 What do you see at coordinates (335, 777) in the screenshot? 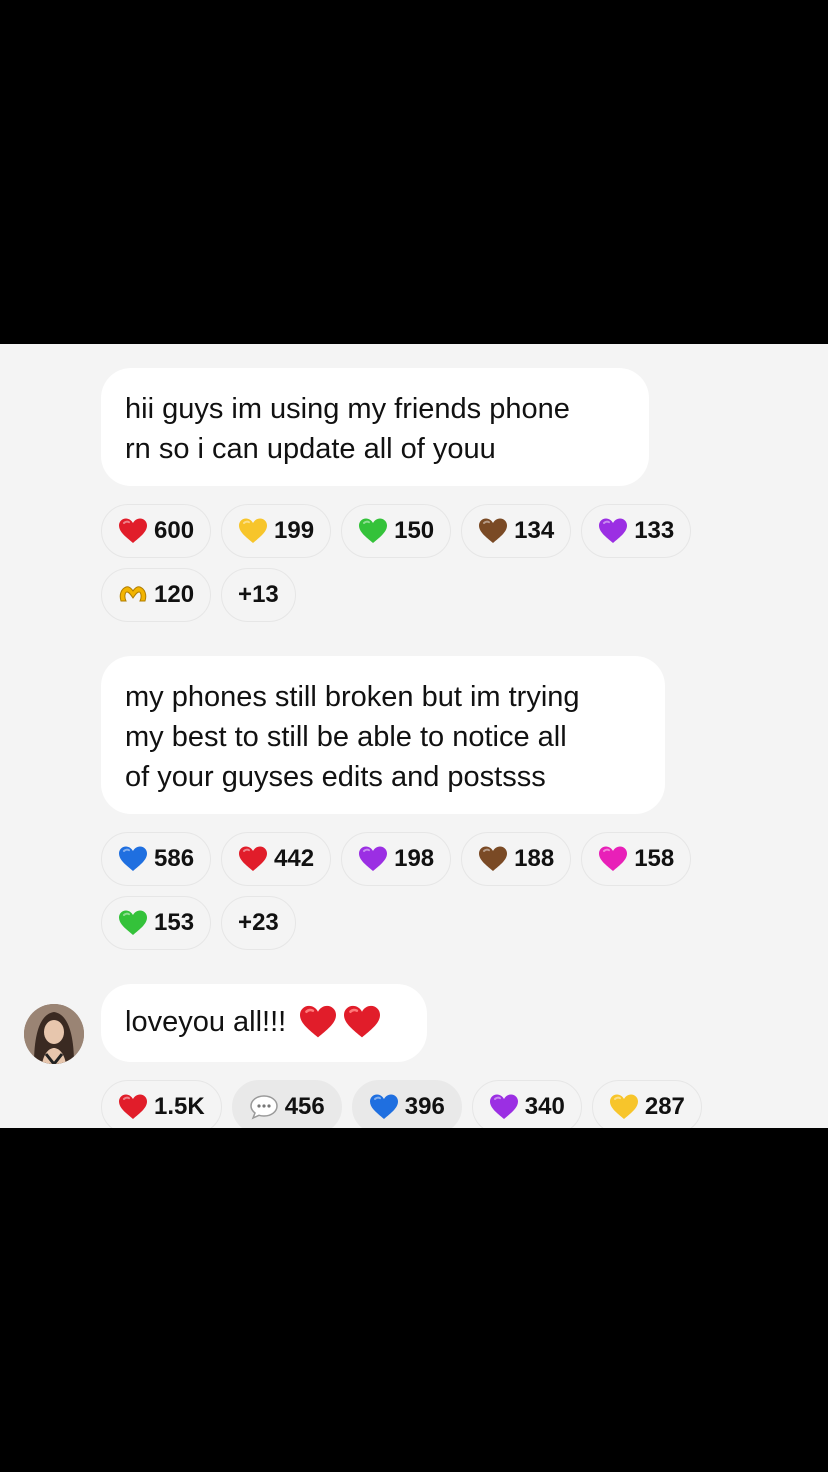
I see `message-line: of your guyses edits and postsss` at bounding box center [335, 777].